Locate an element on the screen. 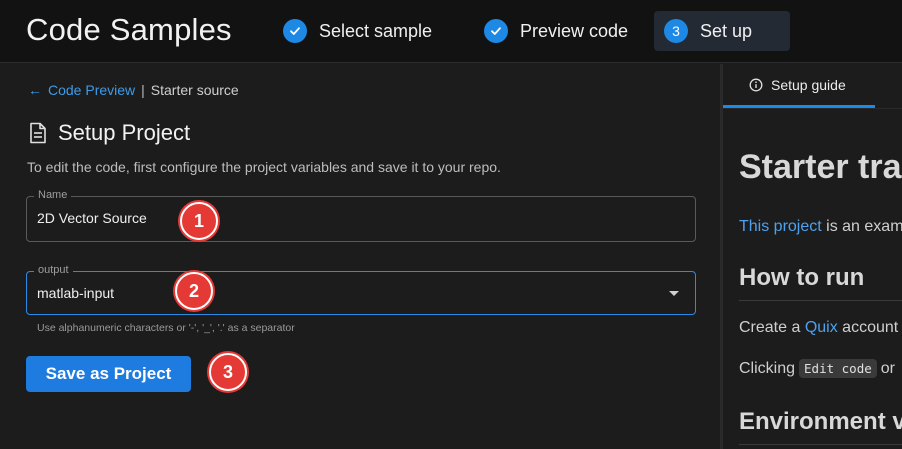 The image size is (902, 449). guide-title: Starter transformation is located at coordinates (820, 167).